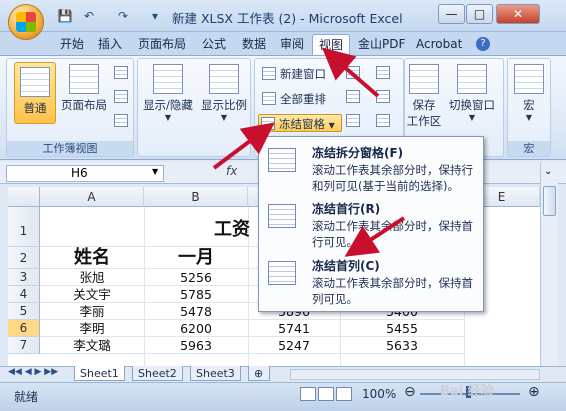 The image size is (566, 411). Describe the element at coordinates (293, 74) in the screenshot. I see `new-window-button: 新建窗口` at that location.